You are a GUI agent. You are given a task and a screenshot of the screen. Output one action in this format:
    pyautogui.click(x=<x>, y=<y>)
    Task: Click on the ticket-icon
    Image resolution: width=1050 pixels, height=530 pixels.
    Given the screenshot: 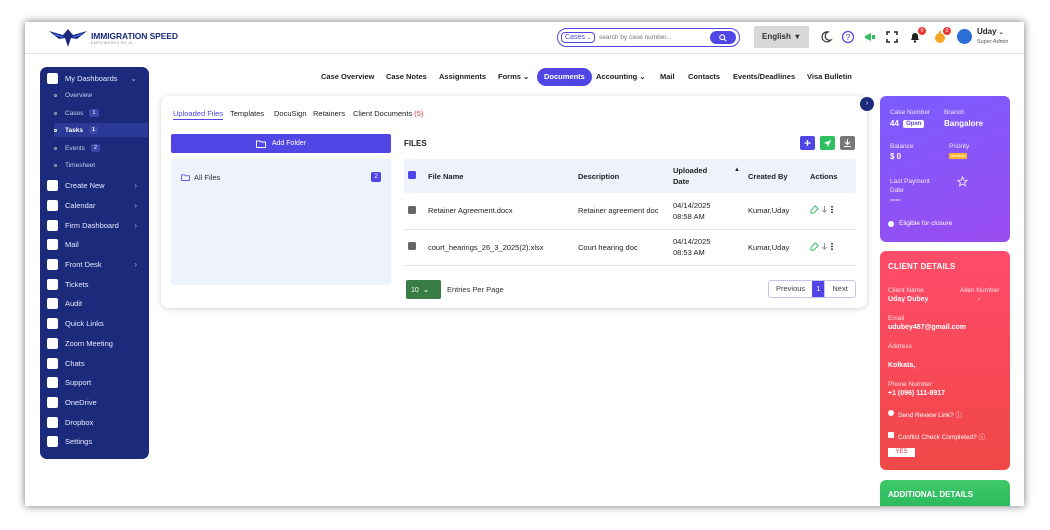 What is the action you would take?
    pyautogui.click(x=52, y=284)
    